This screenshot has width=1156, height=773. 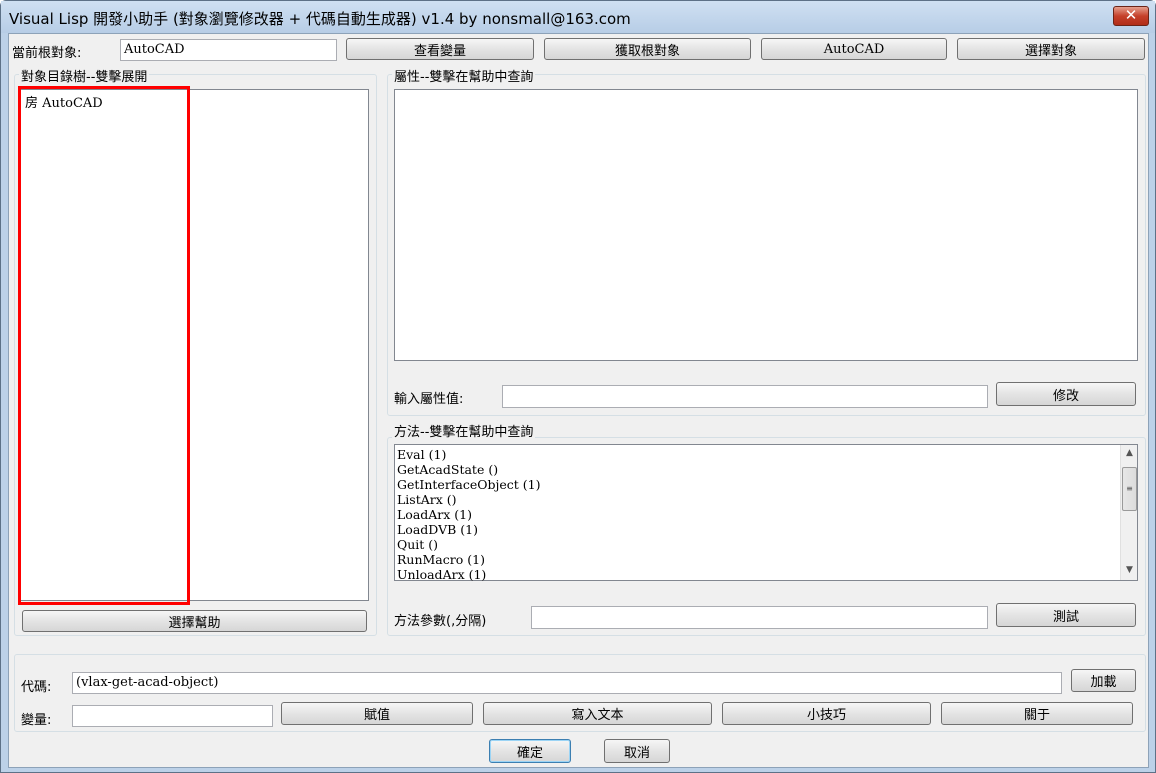 What do you see at coordinates (377, 713) in the screenshot?
I see `assign-button: 賦值` at bounding box center [377, 713].